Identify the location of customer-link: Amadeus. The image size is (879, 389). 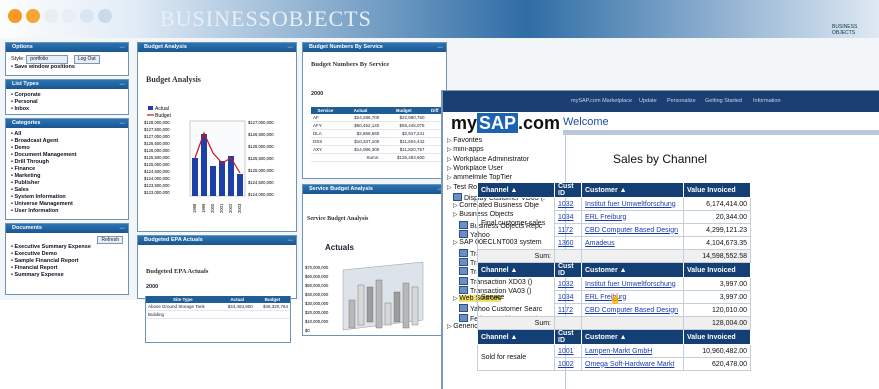
(632, 243).